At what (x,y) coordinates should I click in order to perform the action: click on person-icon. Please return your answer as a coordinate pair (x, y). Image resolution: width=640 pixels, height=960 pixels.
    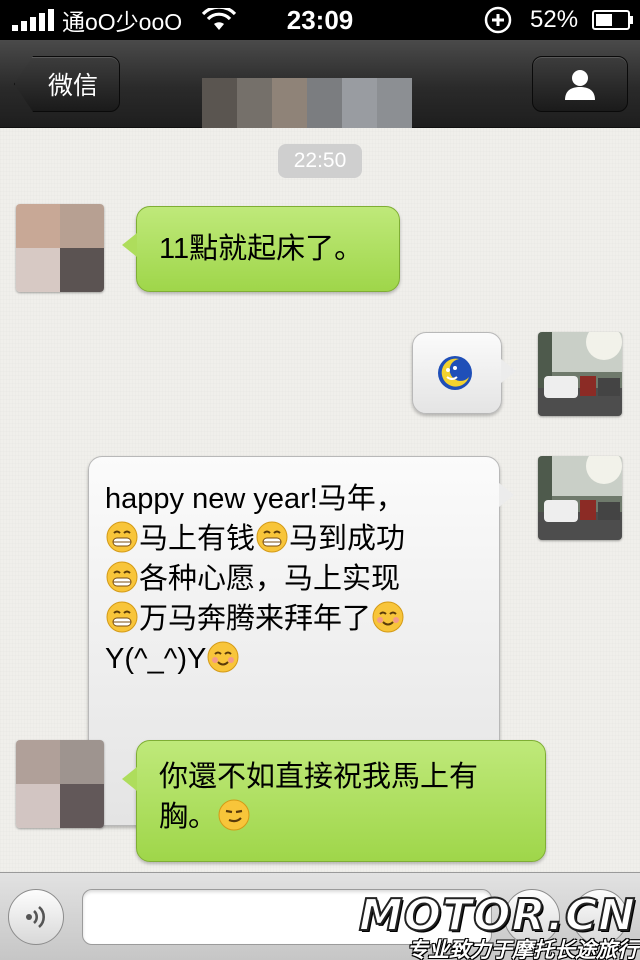
    Looking at the image, I should click on (580, 85).